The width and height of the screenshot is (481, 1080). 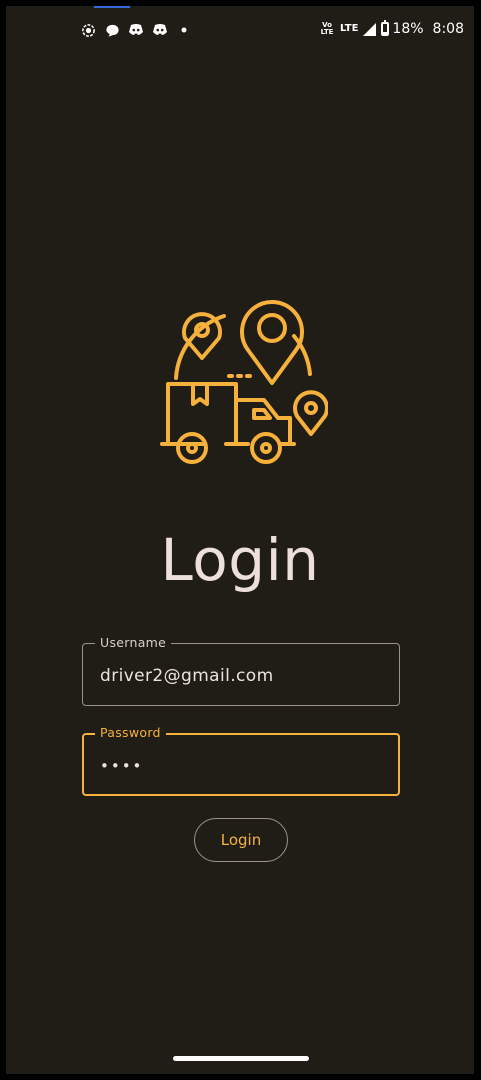 What do you see at coordinates (241, 840) in the screenshot?
I see `login-button: Login` at bounding box center [241, 840].